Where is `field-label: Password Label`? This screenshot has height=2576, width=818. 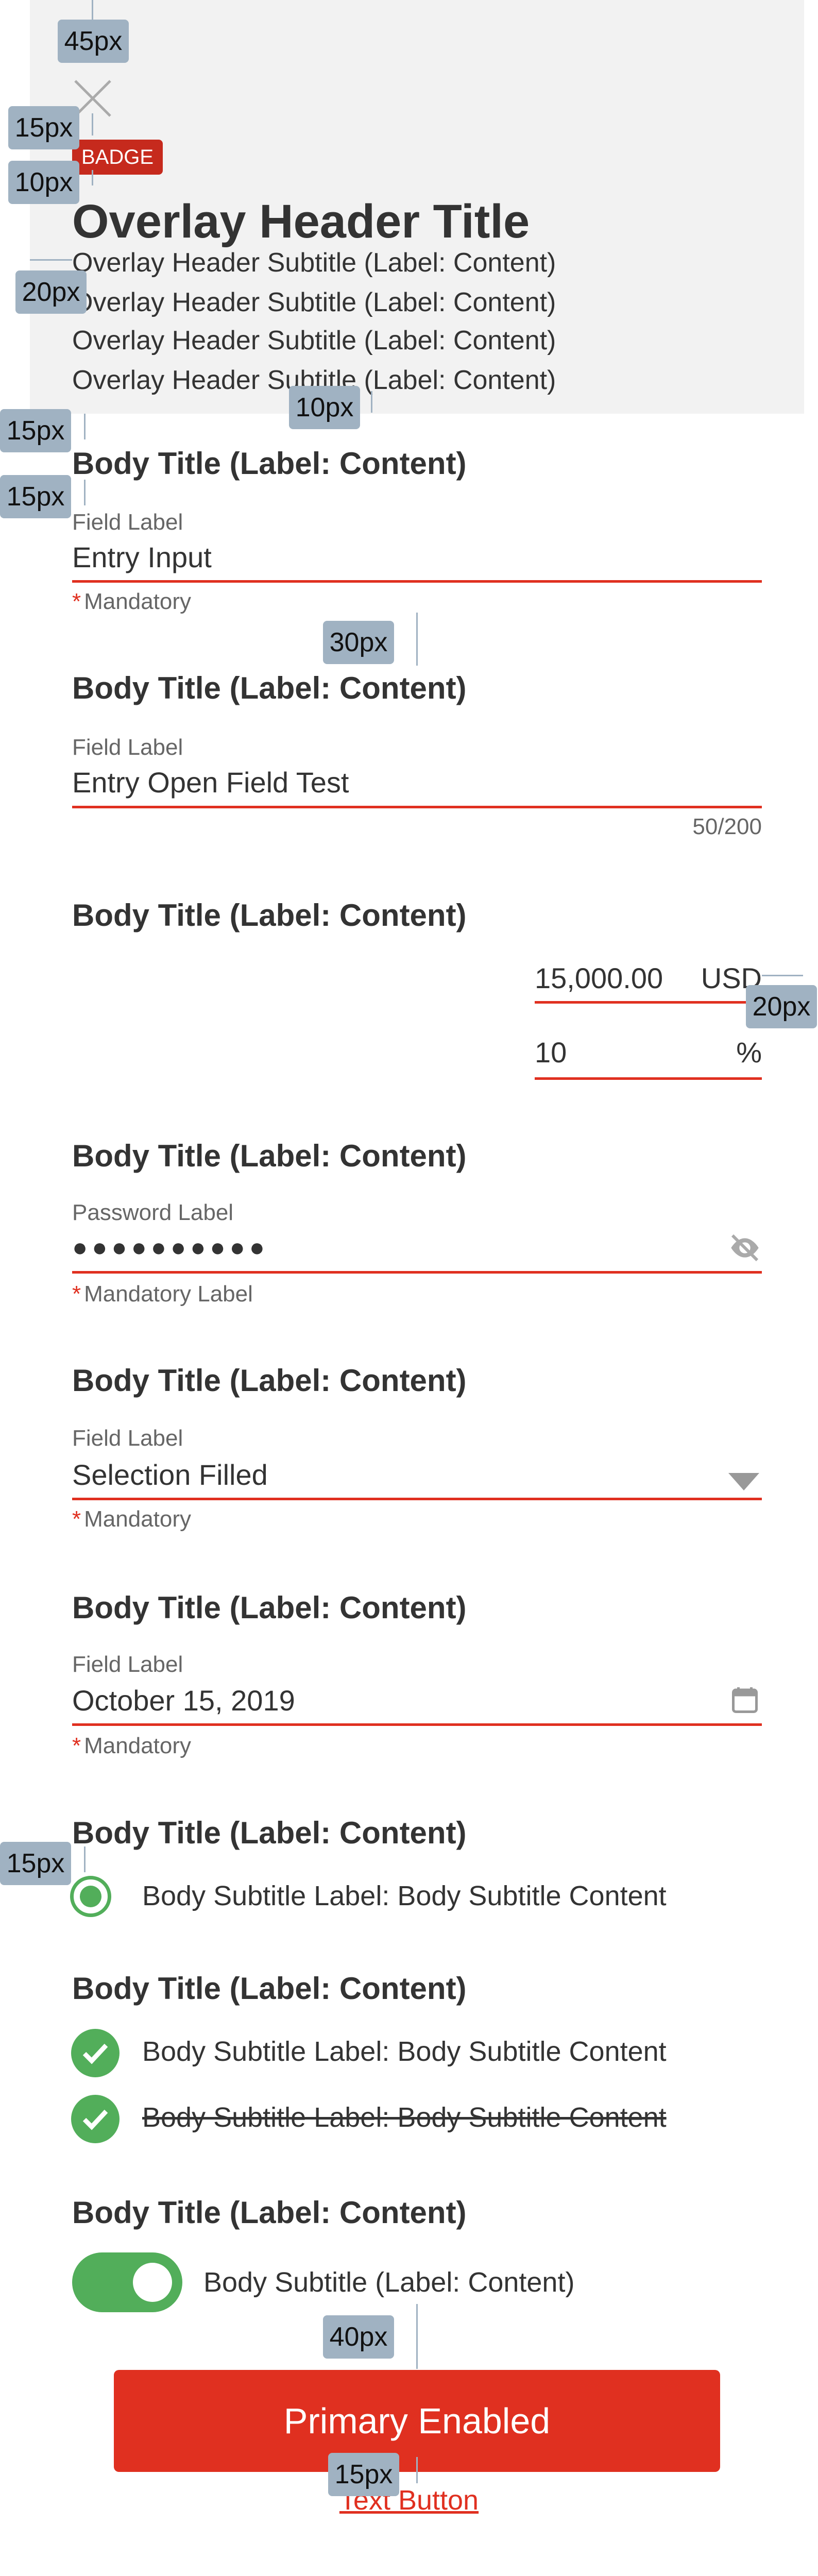 field-label: Password Label is located at coordinates (153, 1212).